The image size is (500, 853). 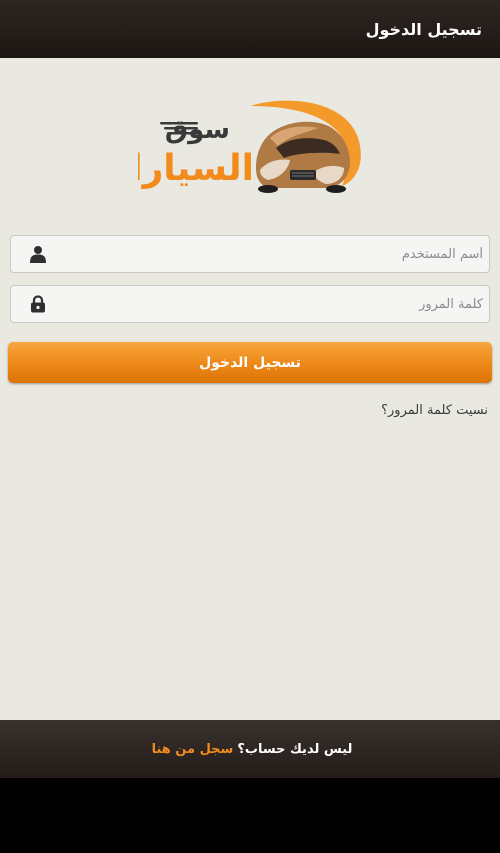 What do you see at coordinates (250, 29) in the screenshot?
I see `app-bar: تسجيل الدخول` at bounding box center [250, 29].